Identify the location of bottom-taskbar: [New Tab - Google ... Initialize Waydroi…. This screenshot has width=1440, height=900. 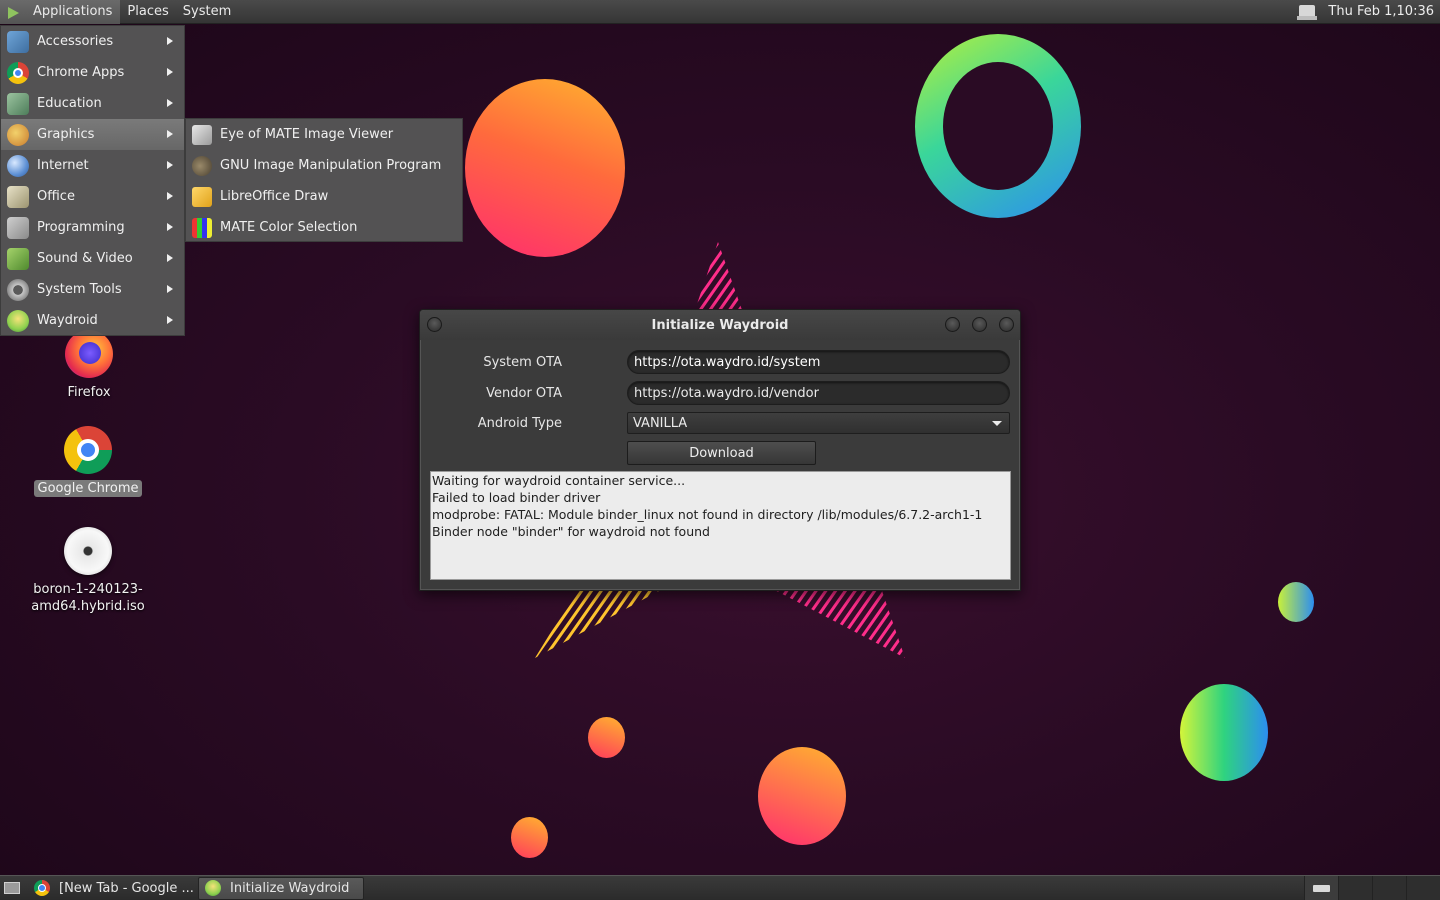
(720, 887).